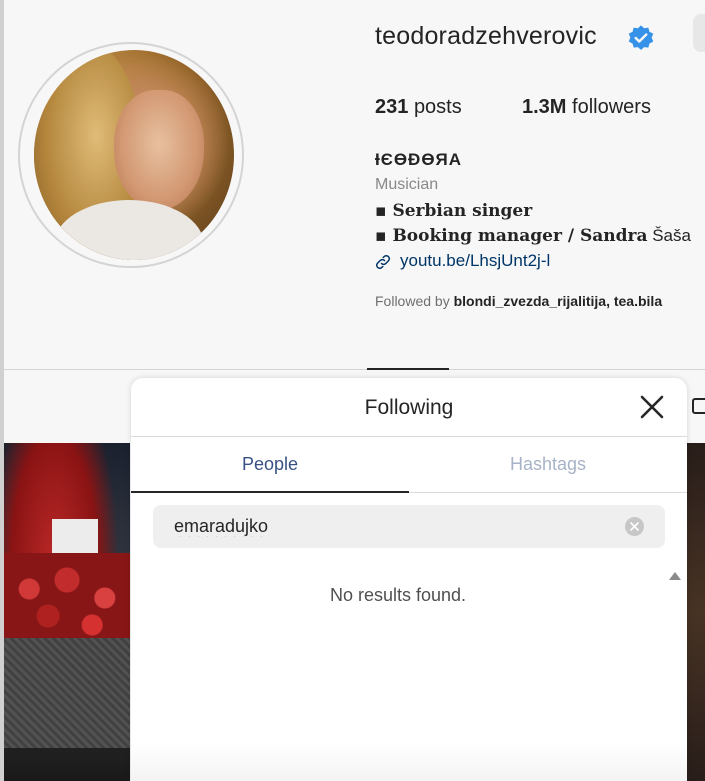  What do you see at coordinates (270, 492) in the screenshot?
I see `active-tab-indicator` at bounding box center [270, 492].